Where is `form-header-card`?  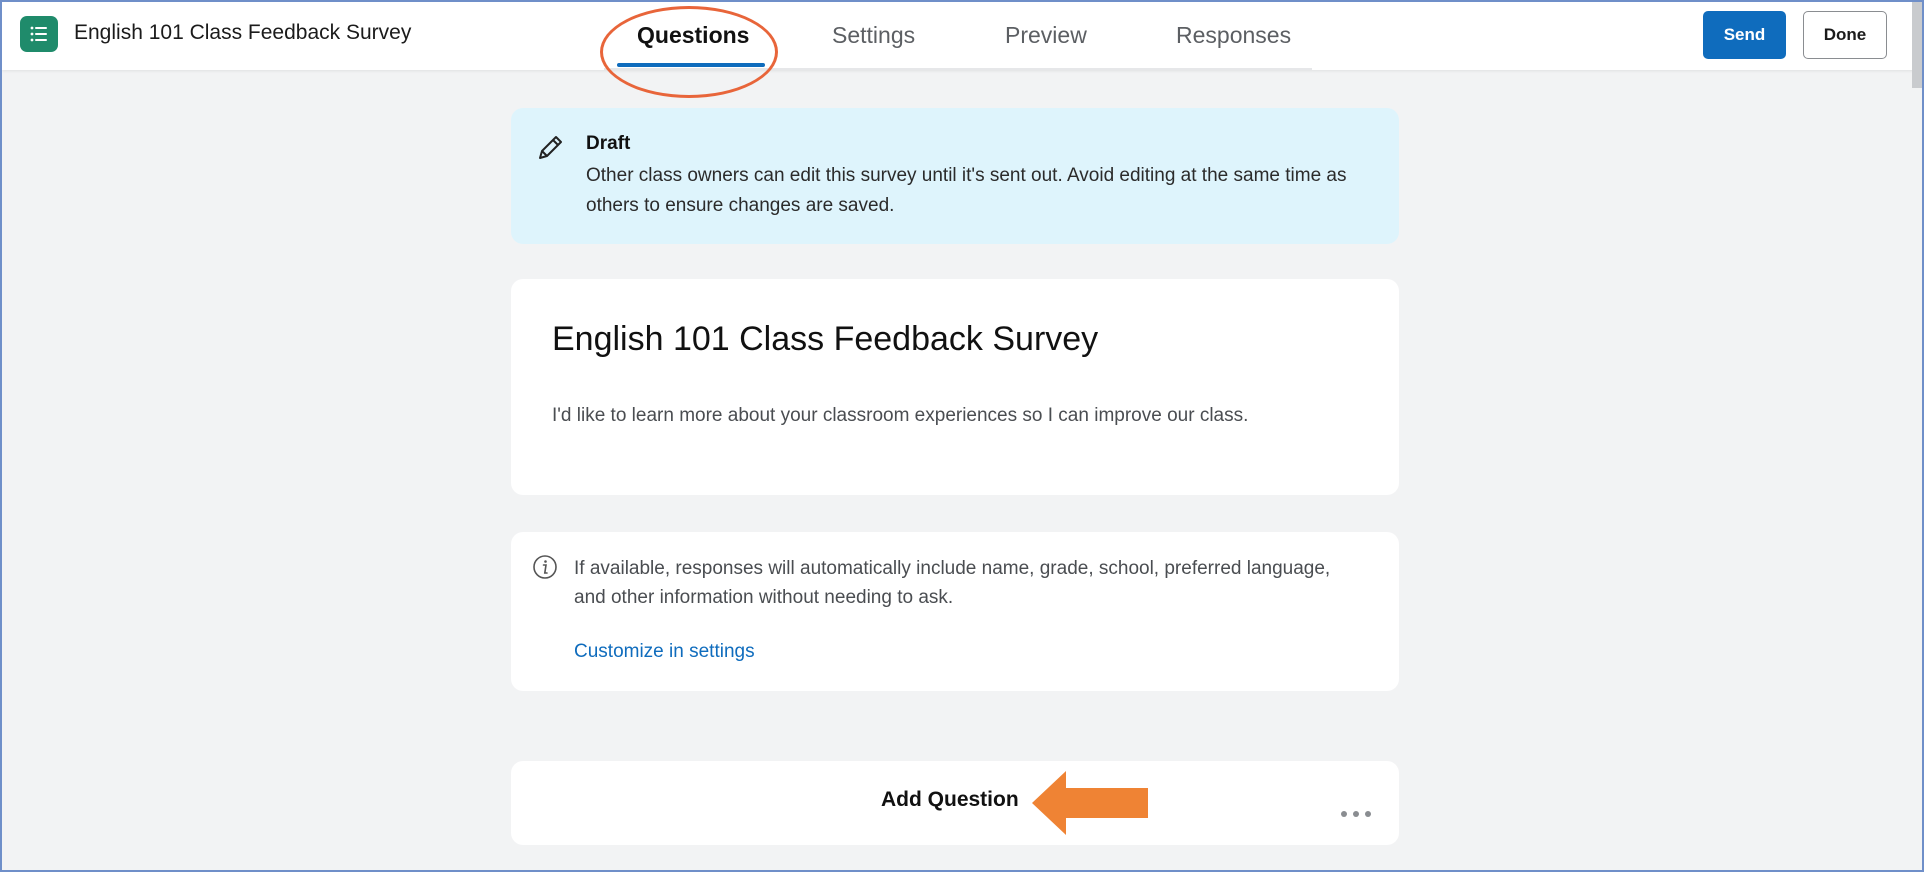
form-header-card is located at coordinates (955, 387).